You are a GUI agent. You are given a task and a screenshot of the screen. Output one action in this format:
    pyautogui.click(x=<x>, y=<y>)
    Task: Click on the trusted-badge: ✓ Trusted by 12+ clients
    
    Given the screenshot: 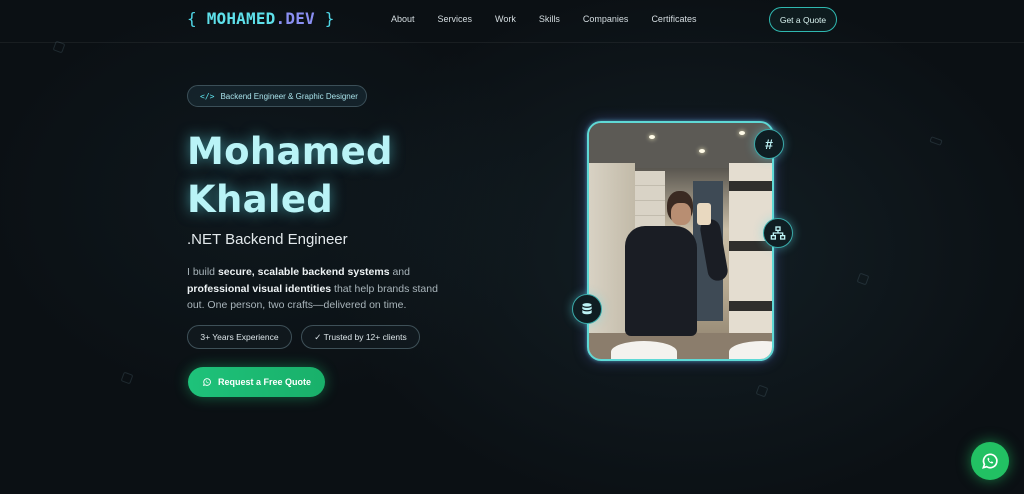 What is the action you would take?
    pyautogui.click(x=360, y=337)
    